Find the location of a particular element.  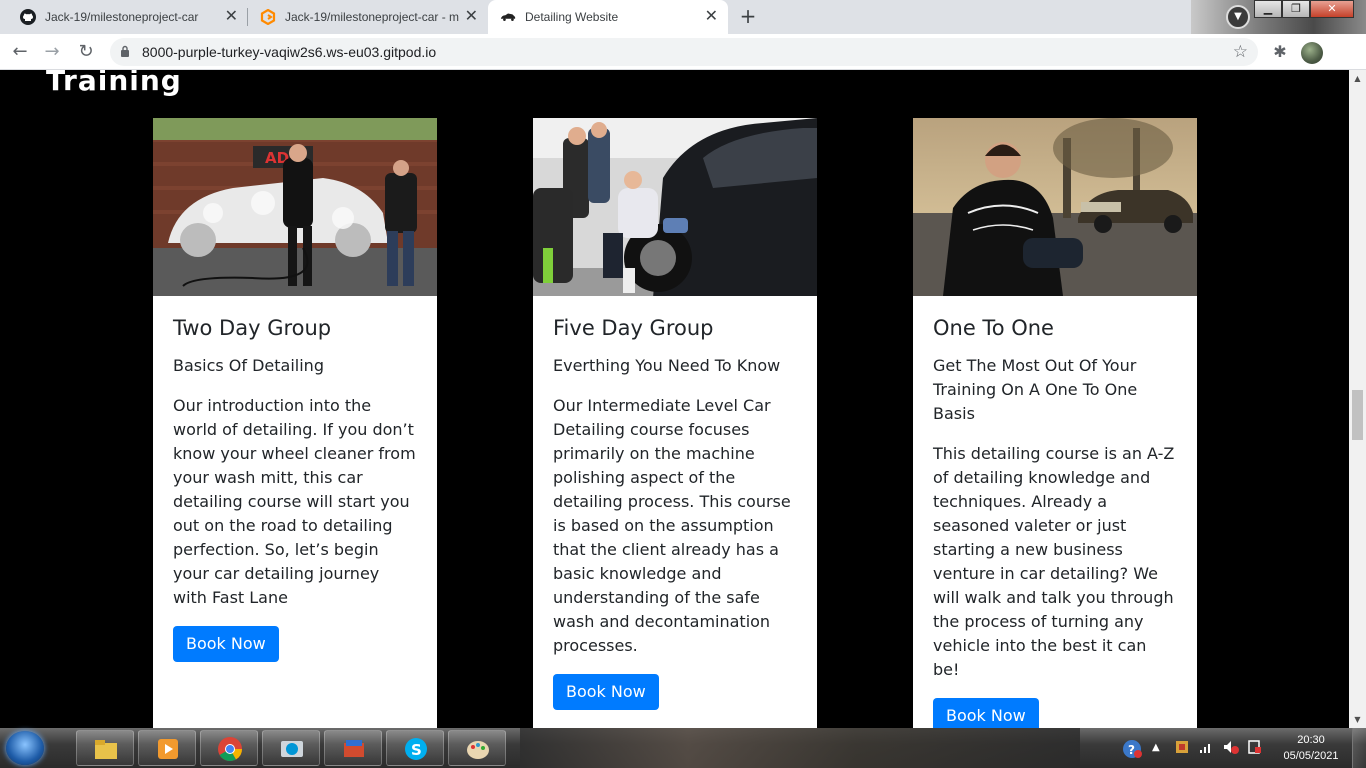

paint-palette-icon is located at coordinates (478, 750).